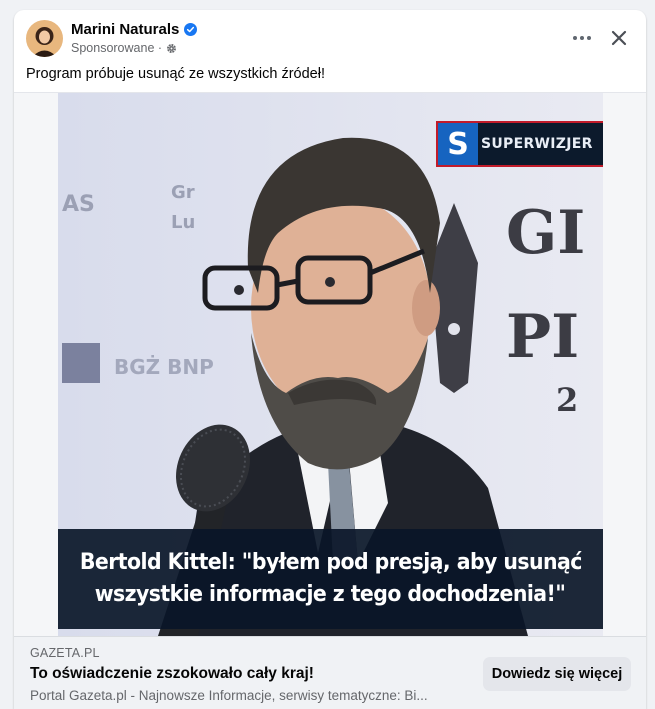 The image size is (655, 709). I want to click on post-meta: Sponsorowane ·, so click(124, 48).